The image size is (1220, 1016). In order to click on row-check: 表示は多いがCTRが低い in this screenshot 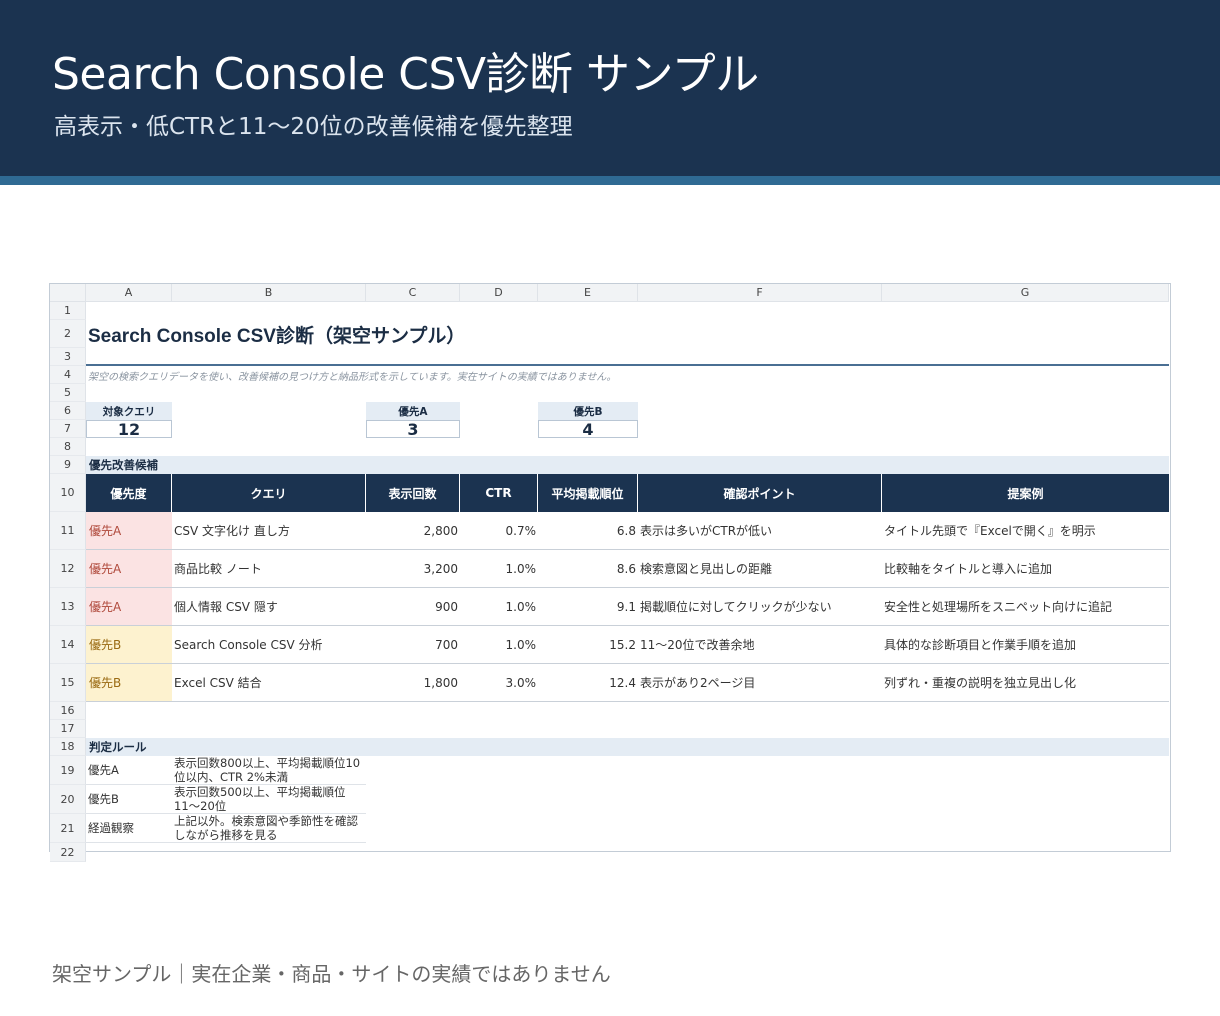, I will do `click(760, 531)`.